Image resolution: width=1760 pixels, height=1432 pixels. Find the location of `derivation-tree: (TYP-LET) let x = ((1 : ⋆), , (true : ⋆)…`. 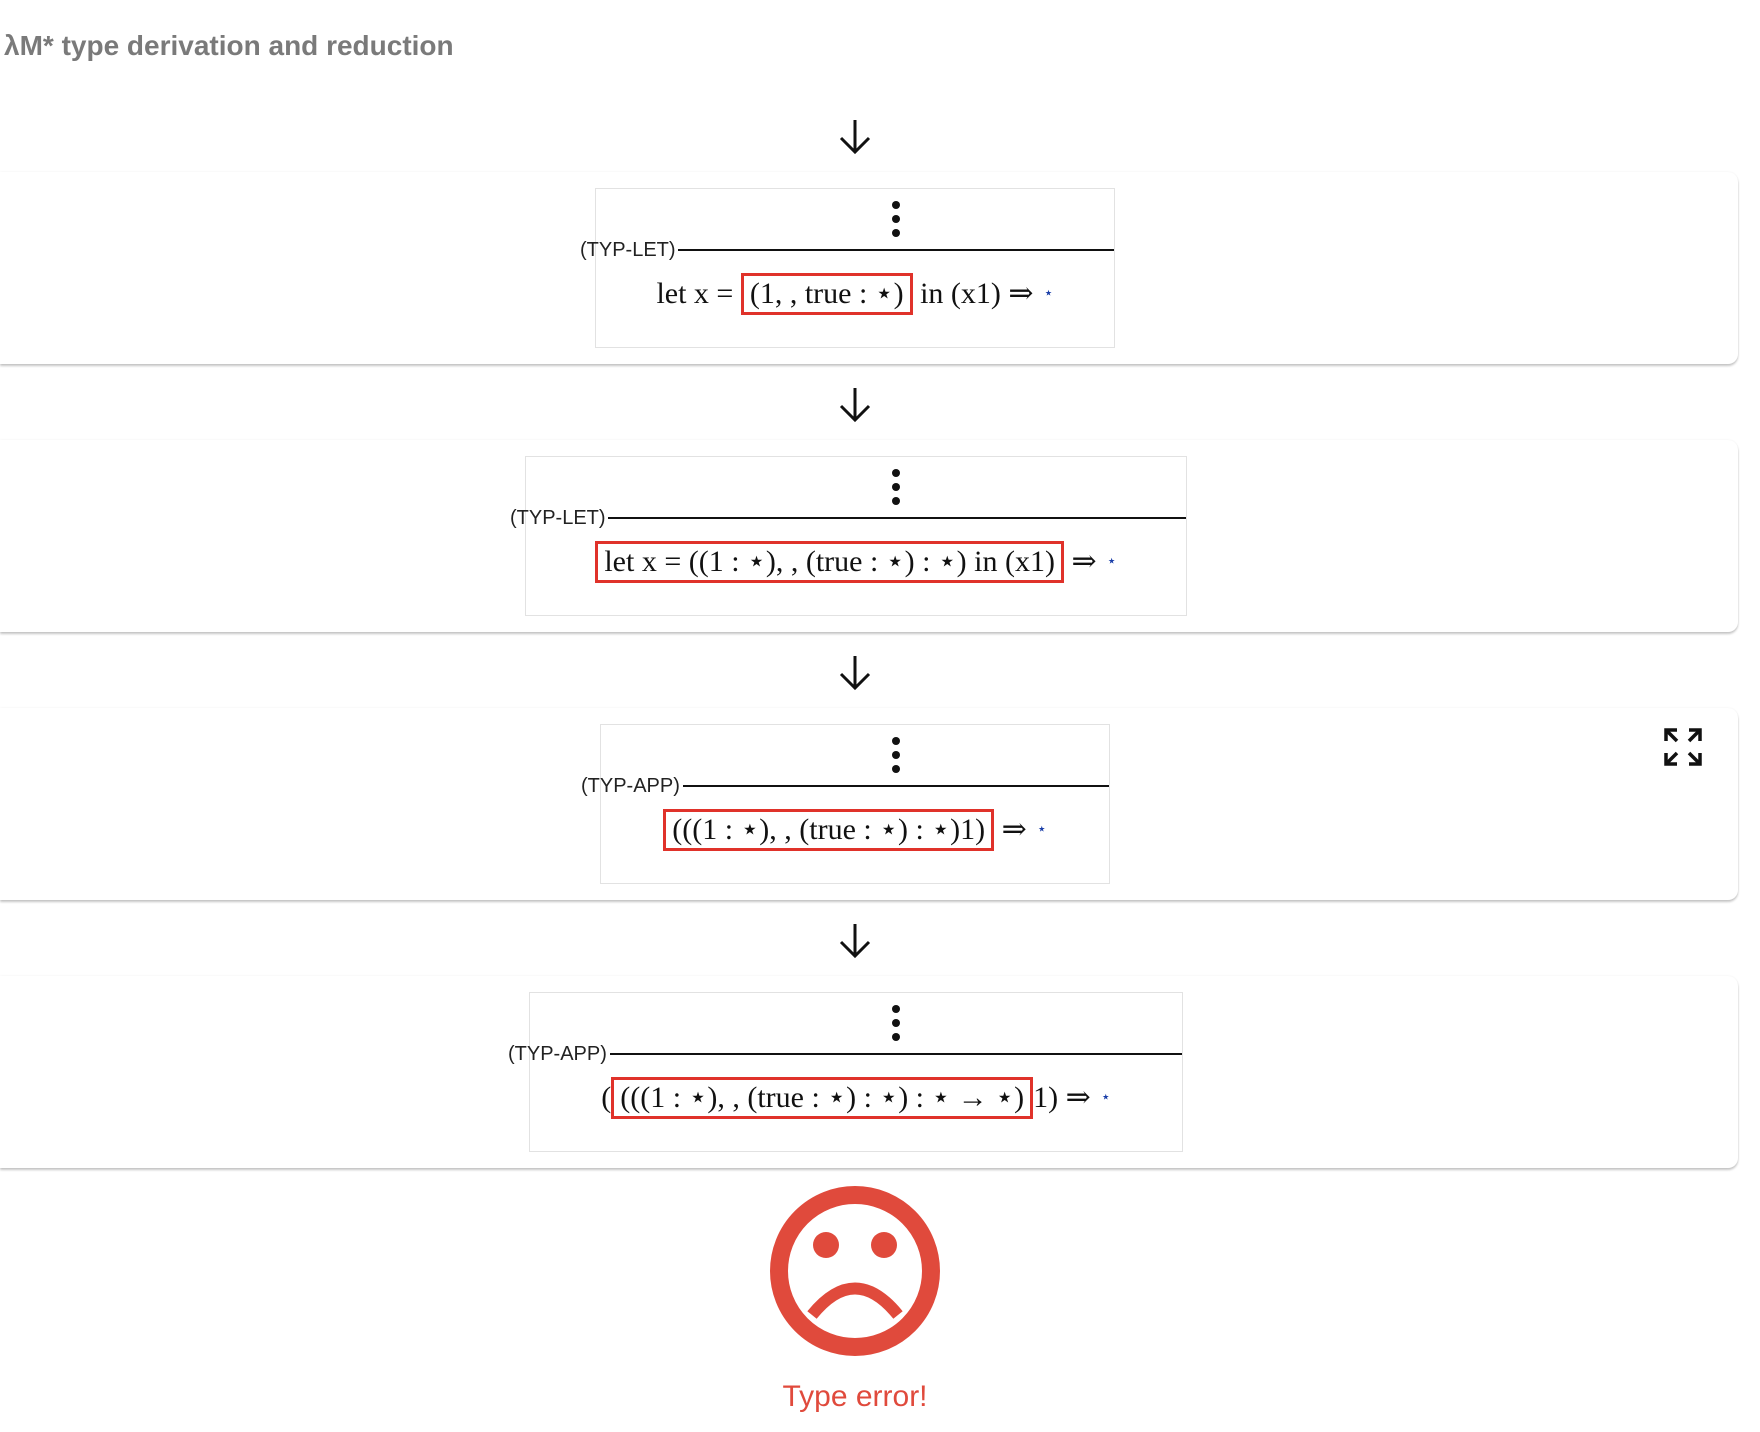

derivation-tree: (TYP-LET) let x = ((1 : ⋆), , (true : ⋆)… is located at coordinates (848, 536).